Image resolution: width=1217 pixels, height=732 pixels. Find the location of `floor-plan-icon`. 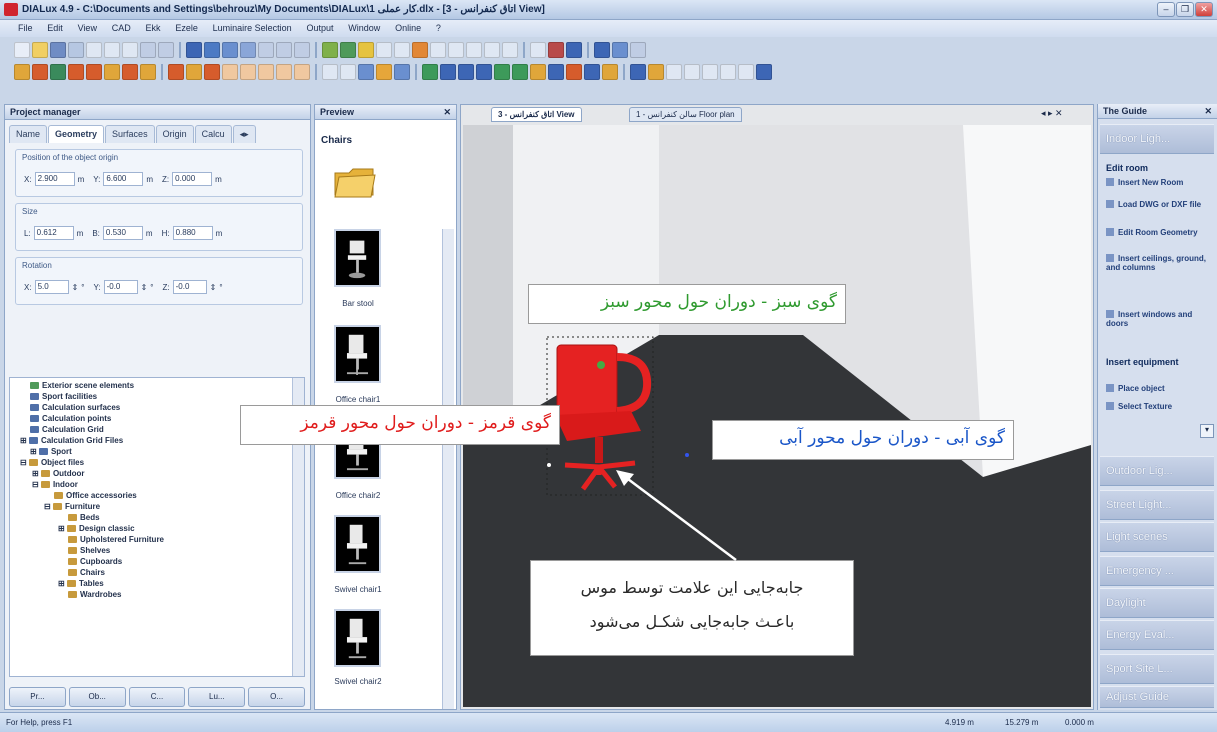

floor-plan-icon is located at coordinates (212, 50).